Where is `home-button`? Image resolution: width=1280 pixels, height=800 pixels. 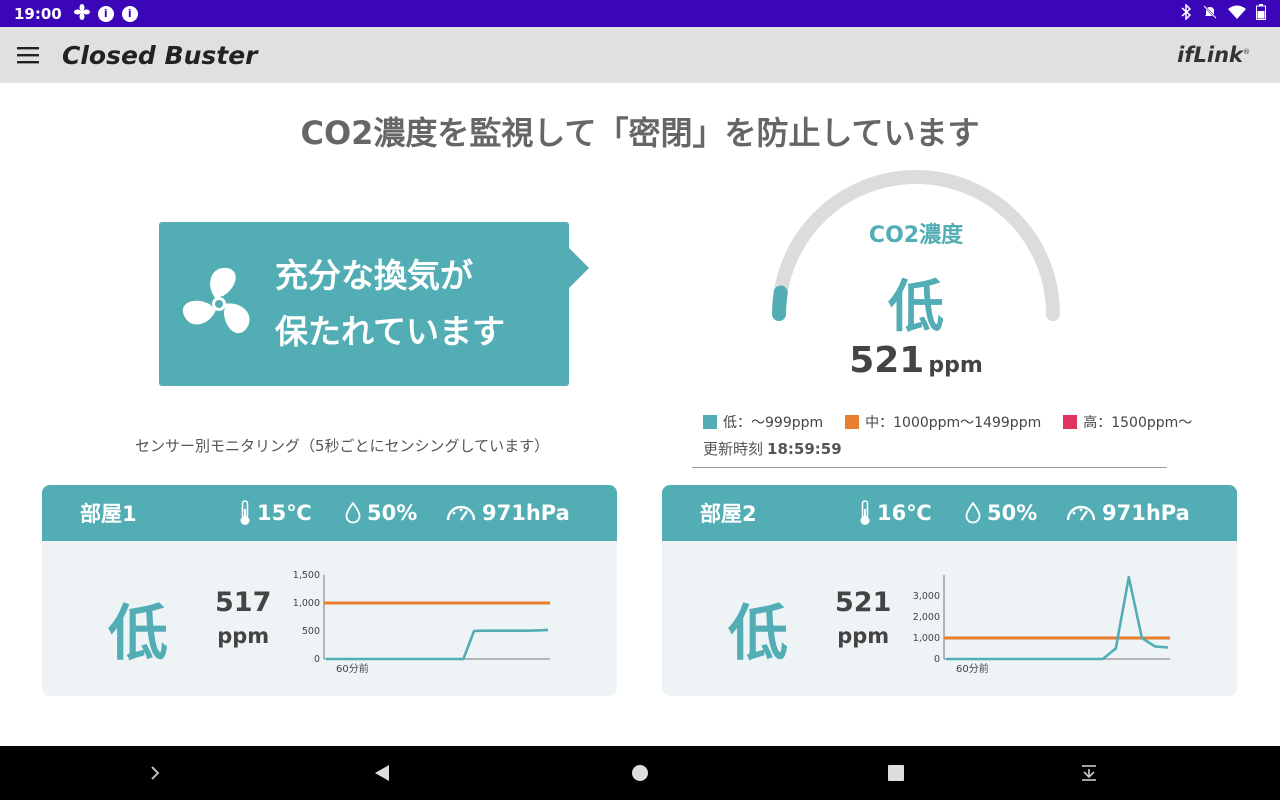
home-button is located at coordinates (640, 773).